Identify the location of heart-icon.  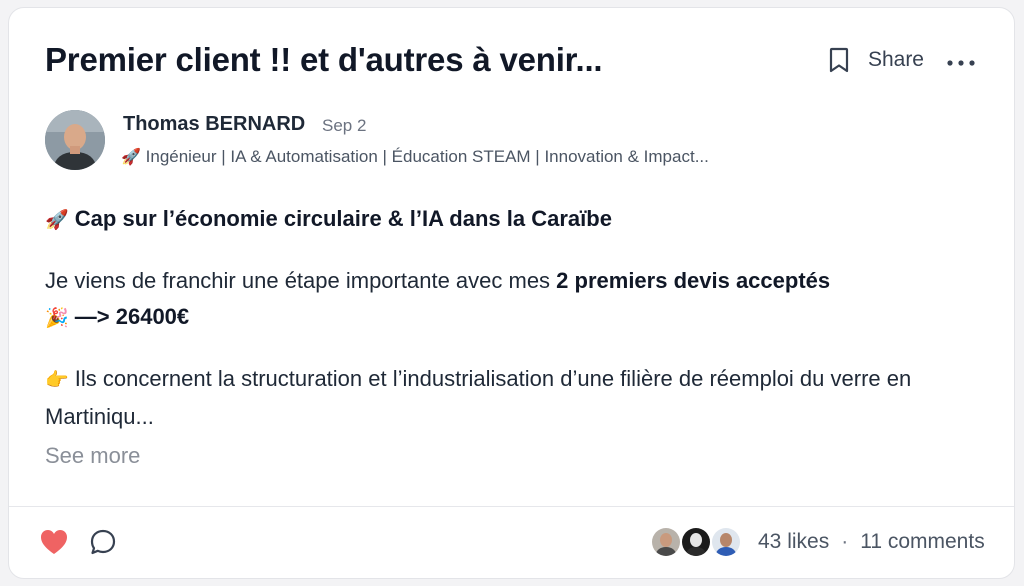
(54, 542).